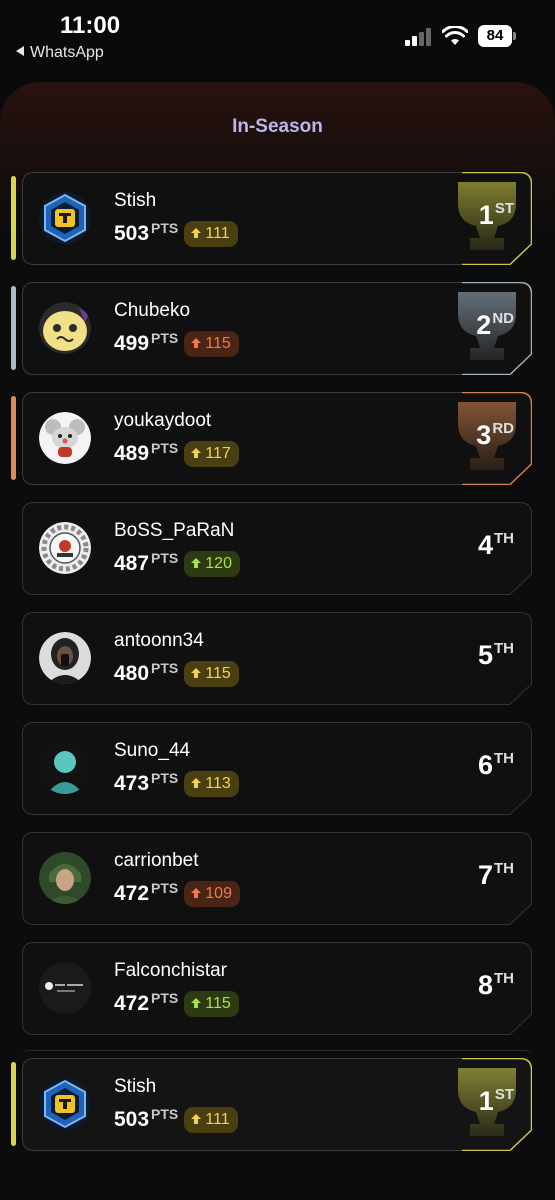  I want to click on back-arrow-icon, so click(20, 51).